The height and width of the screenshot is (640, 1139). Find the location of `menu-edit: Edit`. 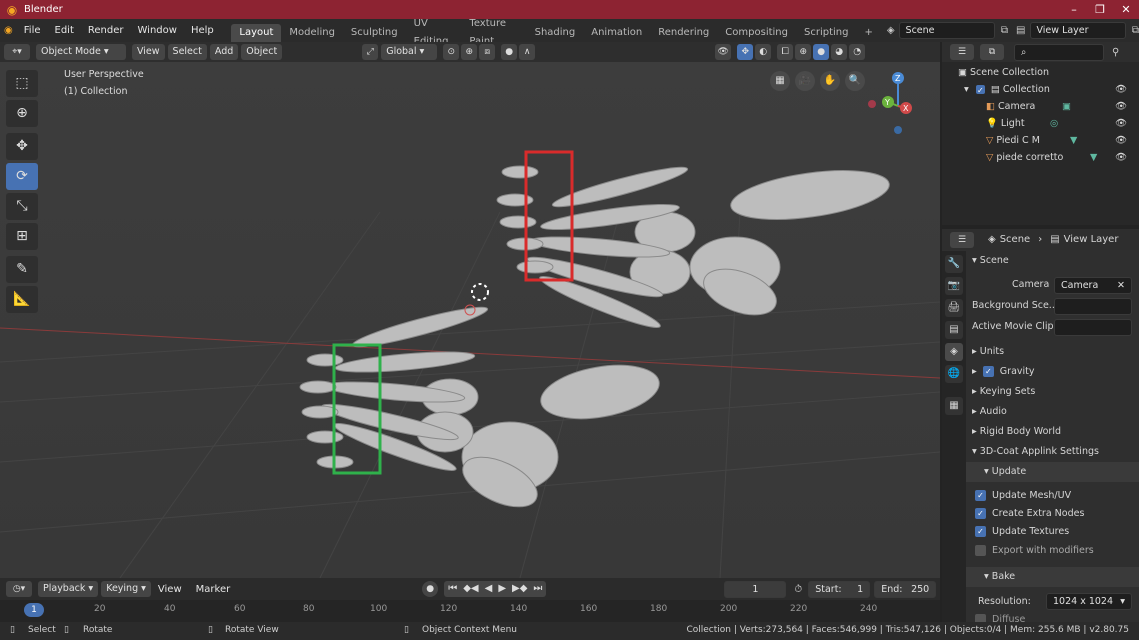

menu-edit: Edit is located at coordinates (64, 30).